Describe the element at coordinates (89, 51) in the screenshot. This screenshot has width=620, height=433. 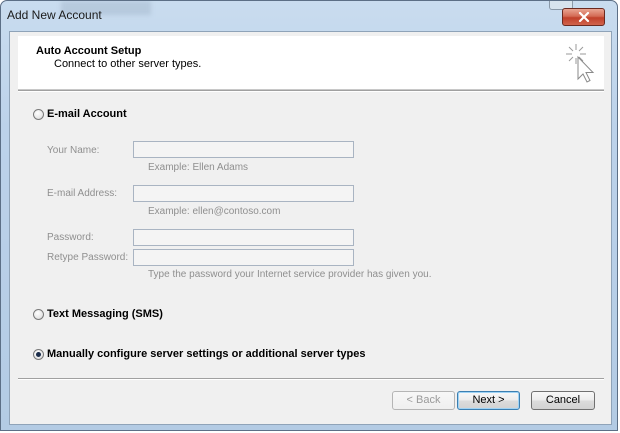
I see `header-title: Auto Account Setup` at that location.